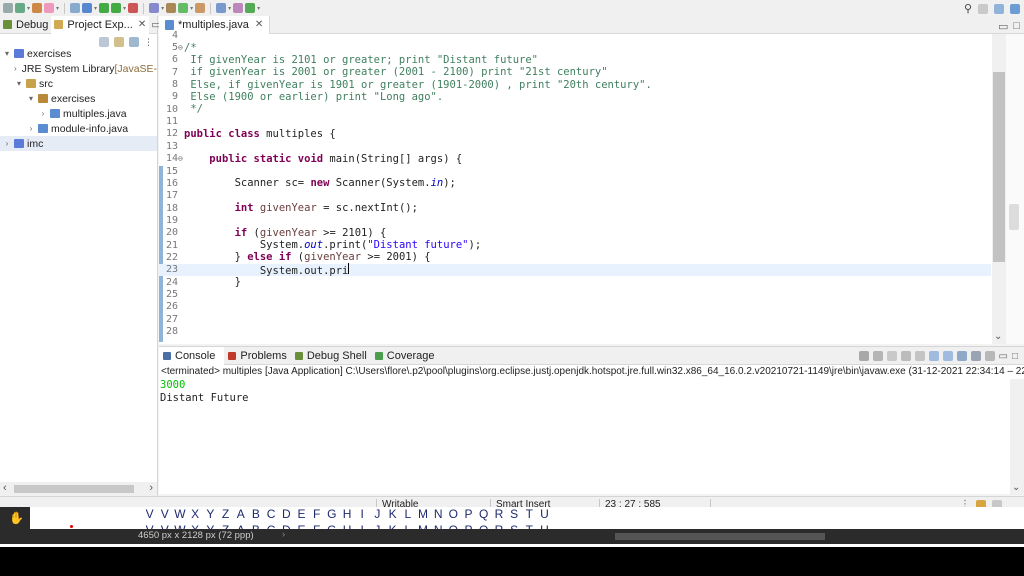 The image size is (1024, 576). I want to click on tab-coverage: Coverage, so click(405, 356).